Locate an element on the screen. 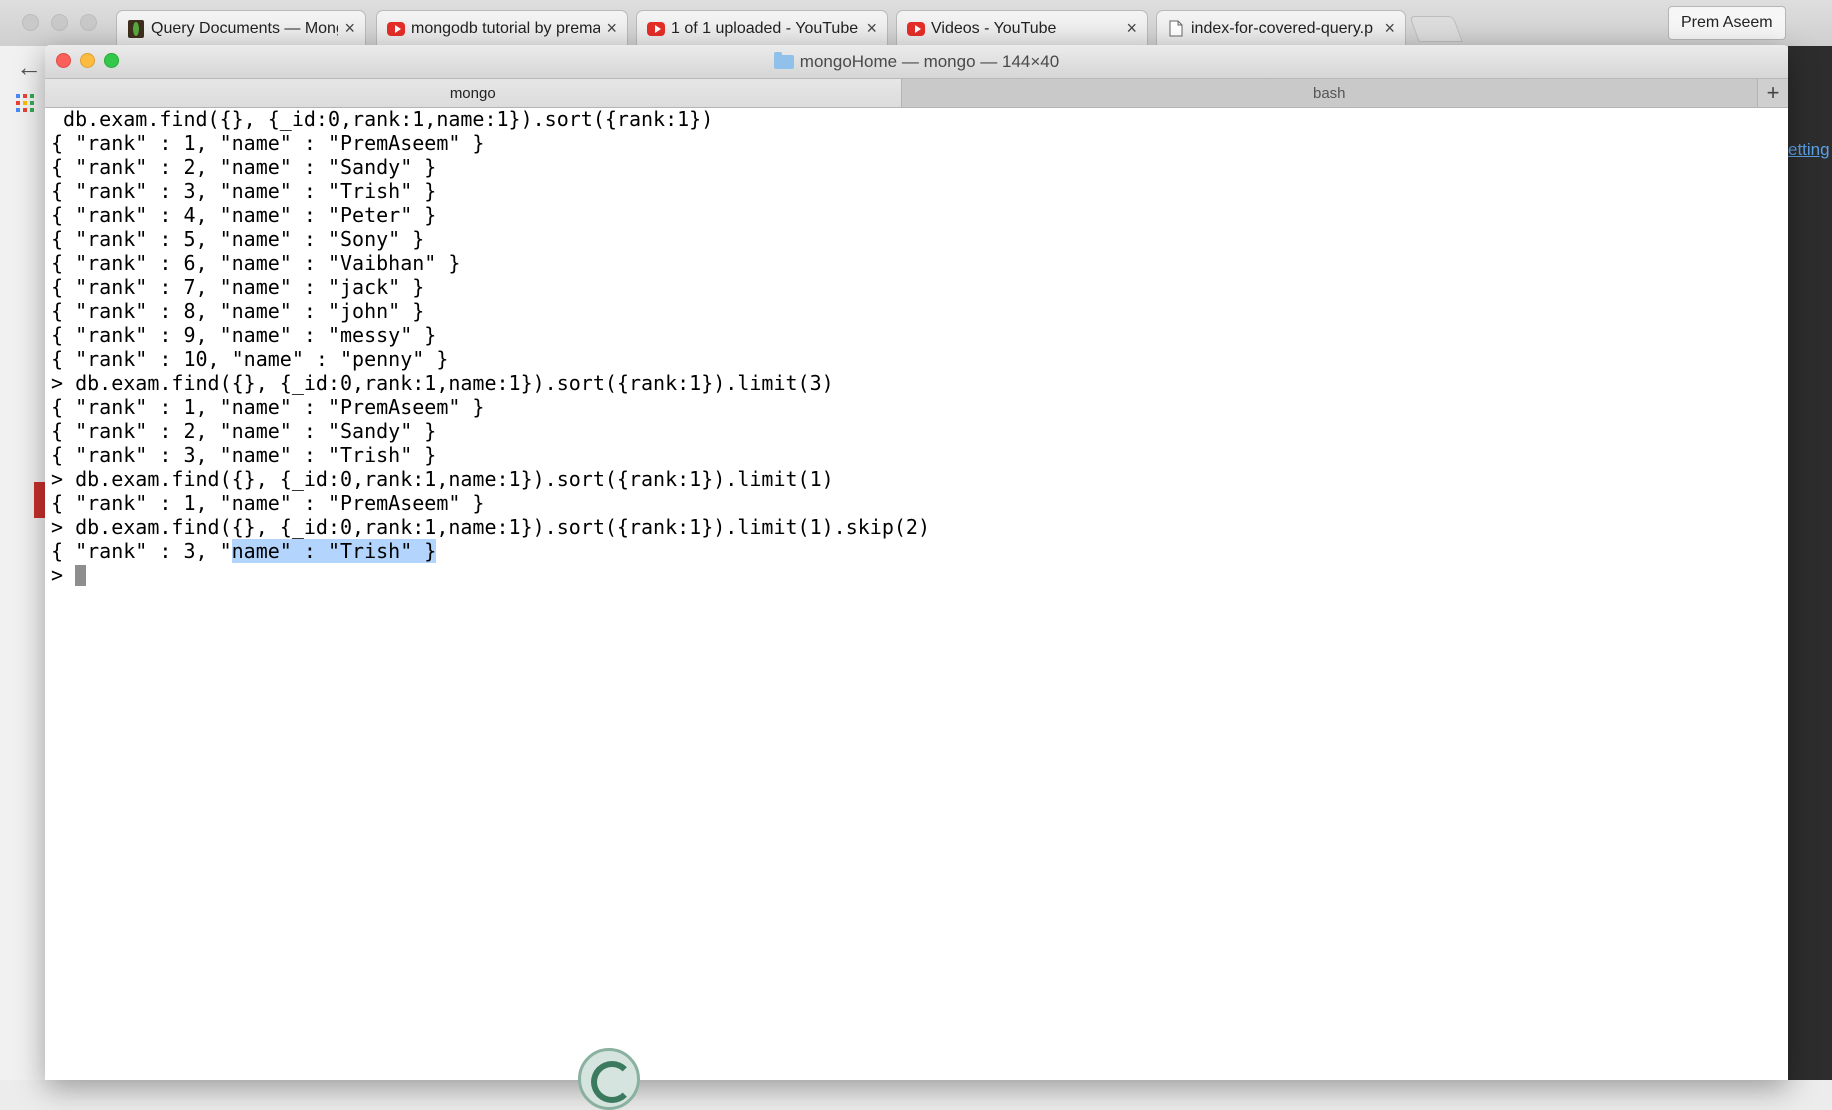 This screenshot has width=1832, height=1110. browser-content-right is located at coordinates (1810, 563).